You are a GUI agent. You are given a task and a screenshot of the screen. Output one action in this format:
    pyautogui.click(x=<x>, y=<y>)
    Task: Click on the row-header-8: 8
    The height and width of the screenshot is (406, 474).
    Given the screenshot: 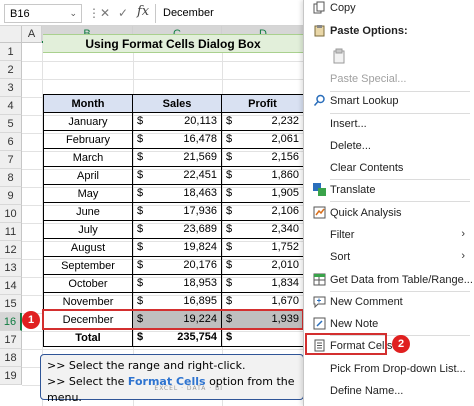 What is the action you would take?
    pyautogui.click(x=11, y=178)
    